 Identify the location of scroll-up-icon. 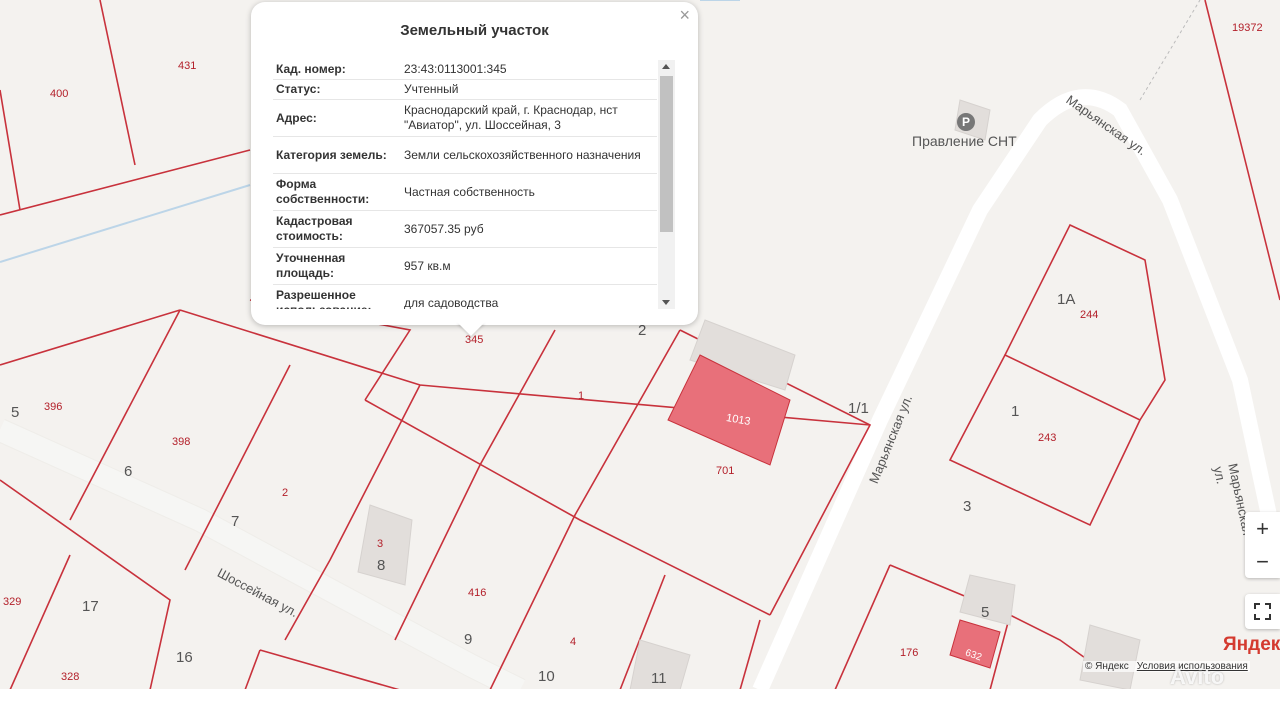
(666, 66).